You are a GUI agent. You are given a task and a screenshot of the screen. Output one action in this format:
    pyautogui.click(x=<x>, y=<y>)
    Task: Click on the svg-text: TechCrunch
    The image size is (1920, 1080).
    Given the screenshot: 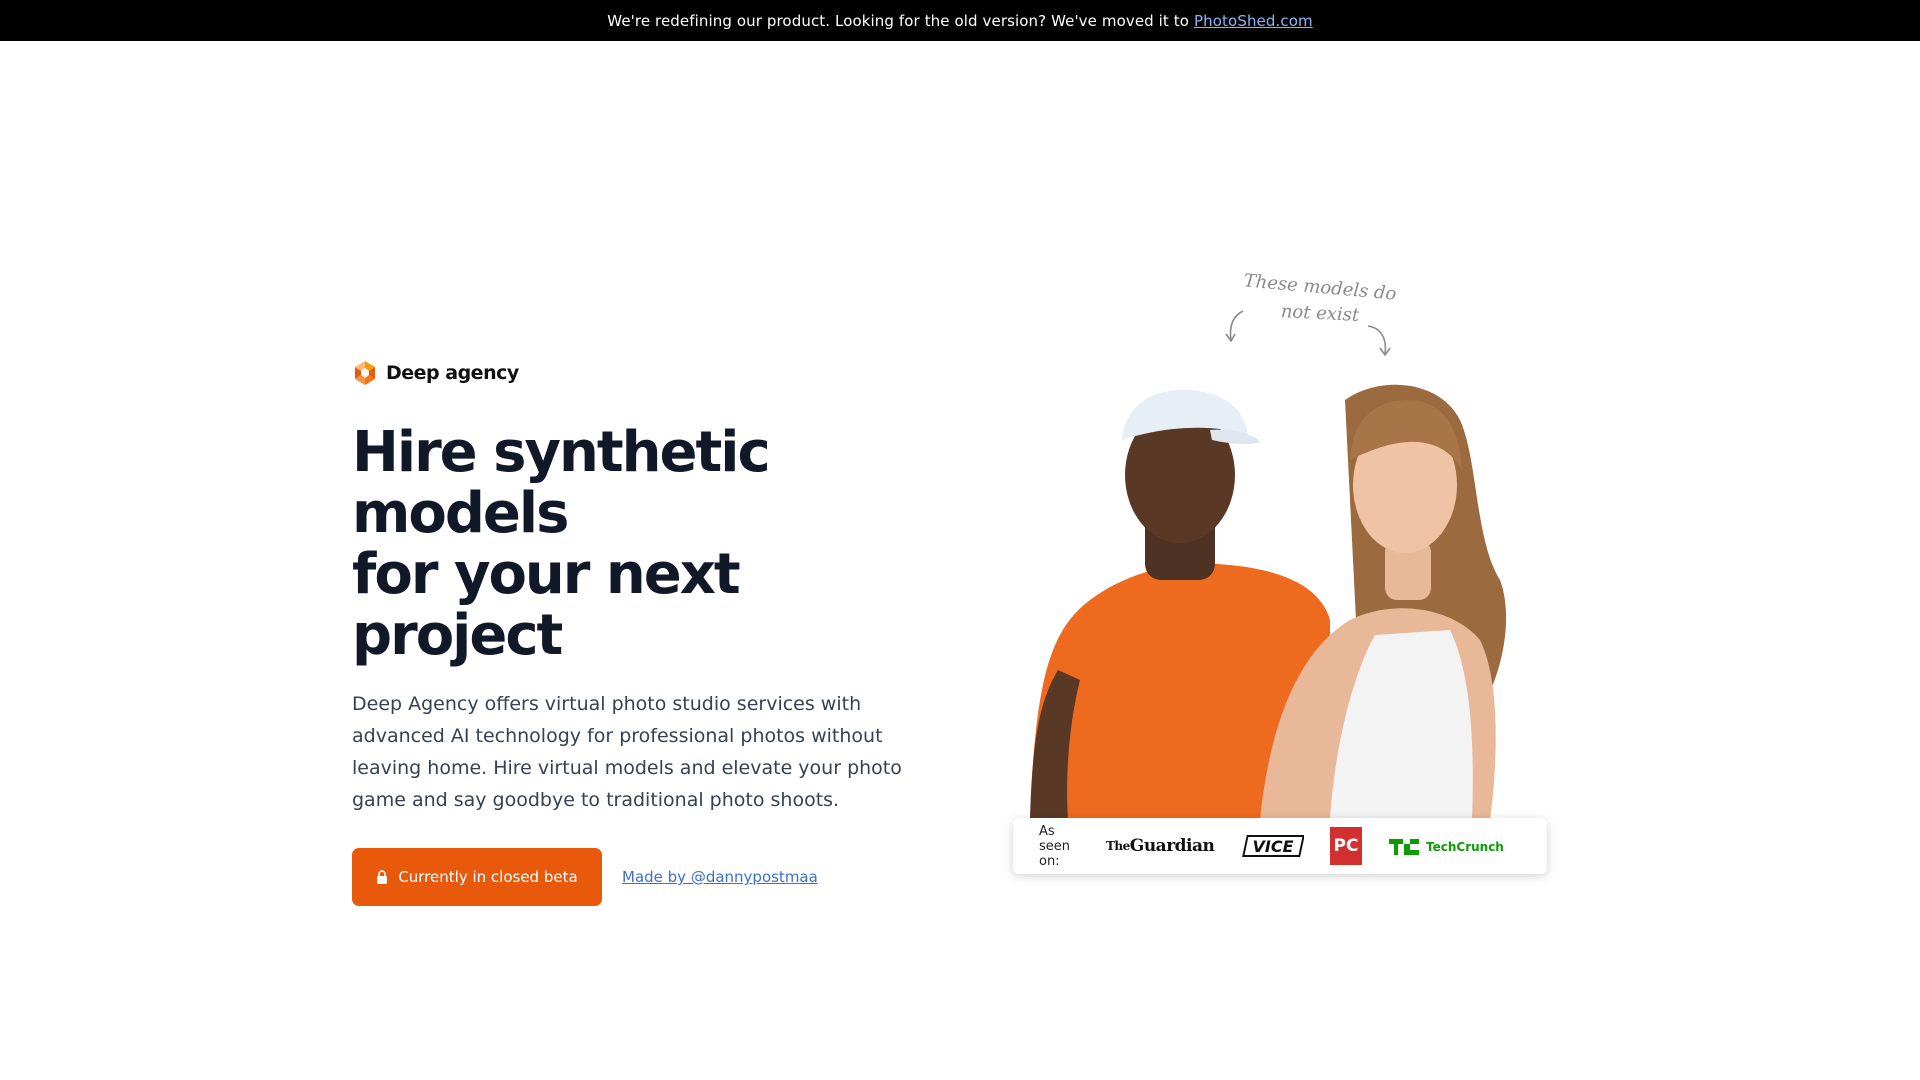 What is the action you would take?
    pyautogui.click(x=1465, y=847)
    